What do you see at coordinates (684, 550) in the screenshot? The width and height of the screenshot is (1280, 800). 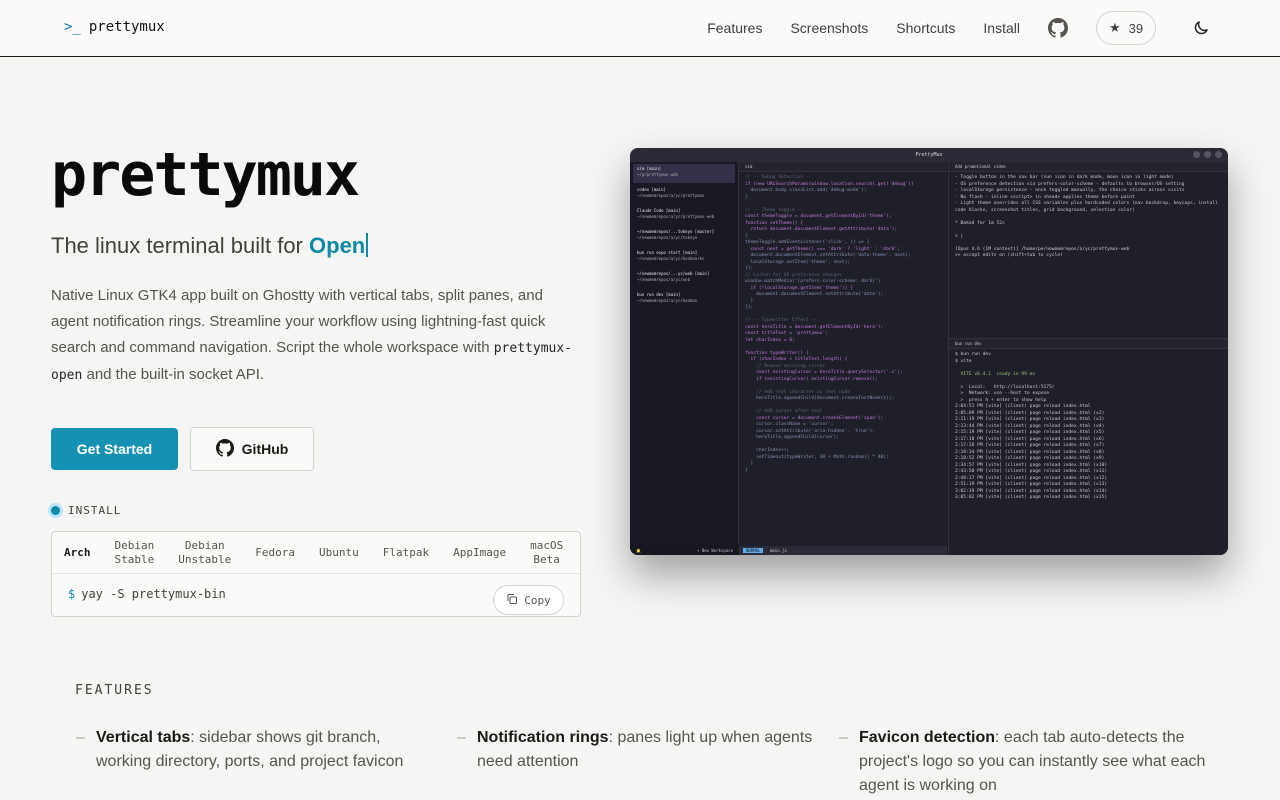 I see `sidebar-footer: 🔔 + New Workspace` at bounding box center [684, 550].